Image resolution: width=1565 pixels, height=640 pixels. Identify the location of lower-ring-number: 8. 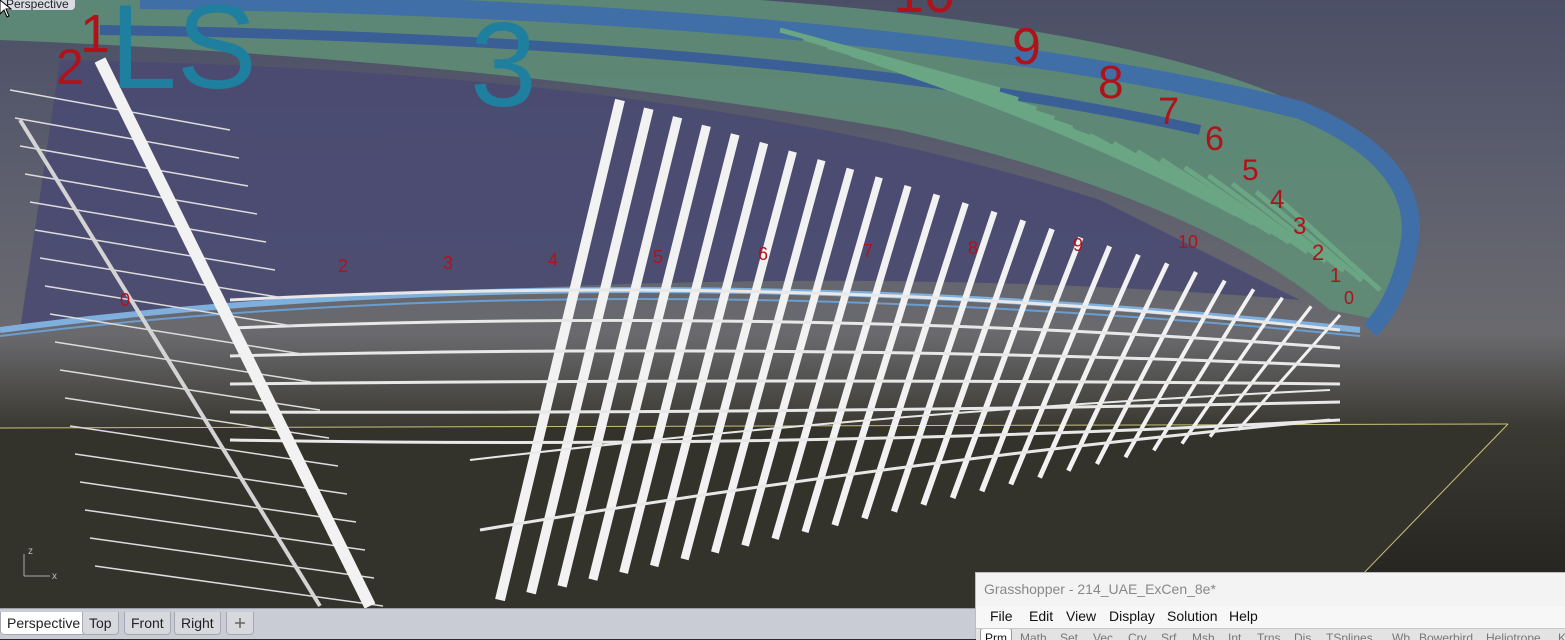
(973, 248).